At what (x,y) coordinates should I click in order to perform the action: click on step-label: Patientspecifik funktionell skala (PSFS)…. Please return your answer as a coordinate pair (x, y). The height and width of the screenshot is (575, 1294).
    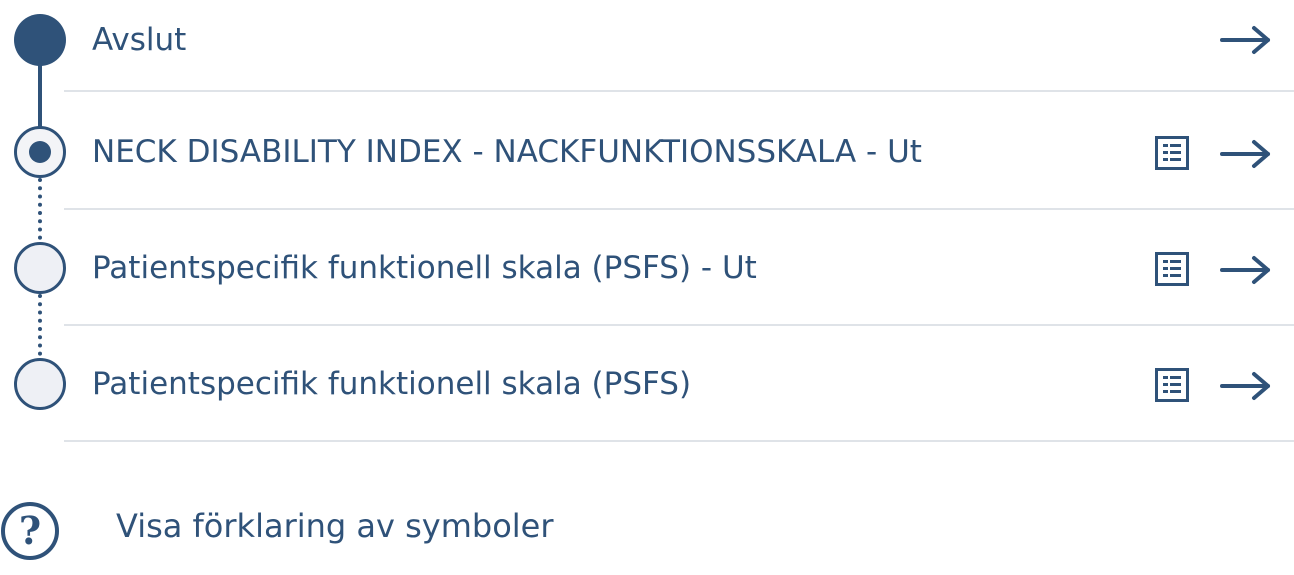
    Looking at the image, I should click on (424, 268).